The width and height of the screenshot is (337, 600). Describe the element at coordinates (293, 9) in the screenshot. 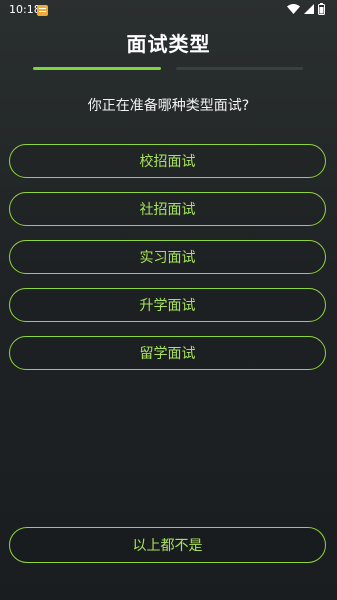

I see `wifi-icon` at that location.